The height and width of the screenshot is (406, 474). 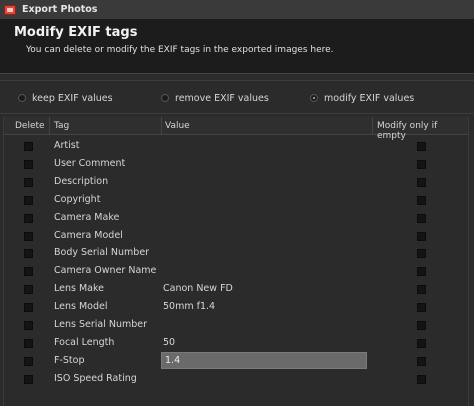 I want to click on table-row: Camera Owner Name, so click(x=236, y=271).